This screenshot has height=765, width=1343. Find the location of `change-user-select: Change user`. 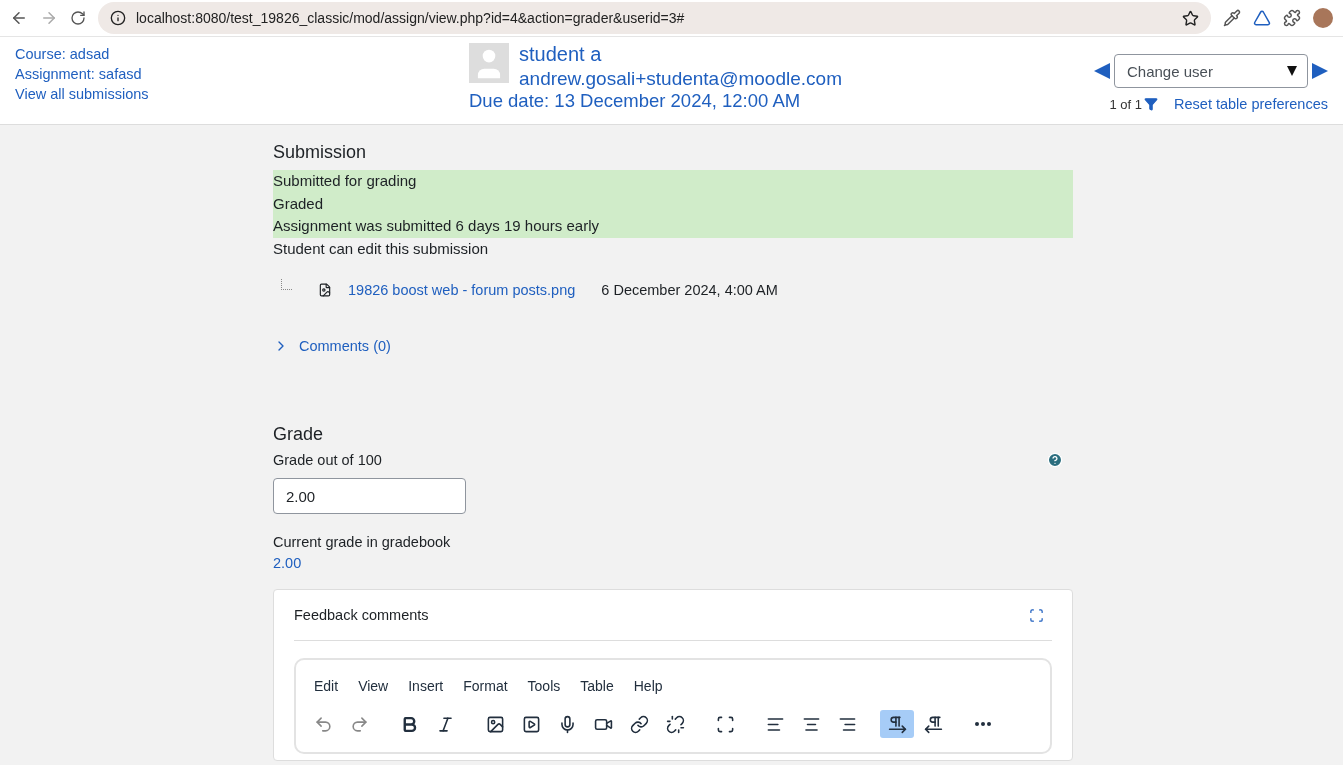

change-user-select: Change user is located at coordinates (1211, 71).